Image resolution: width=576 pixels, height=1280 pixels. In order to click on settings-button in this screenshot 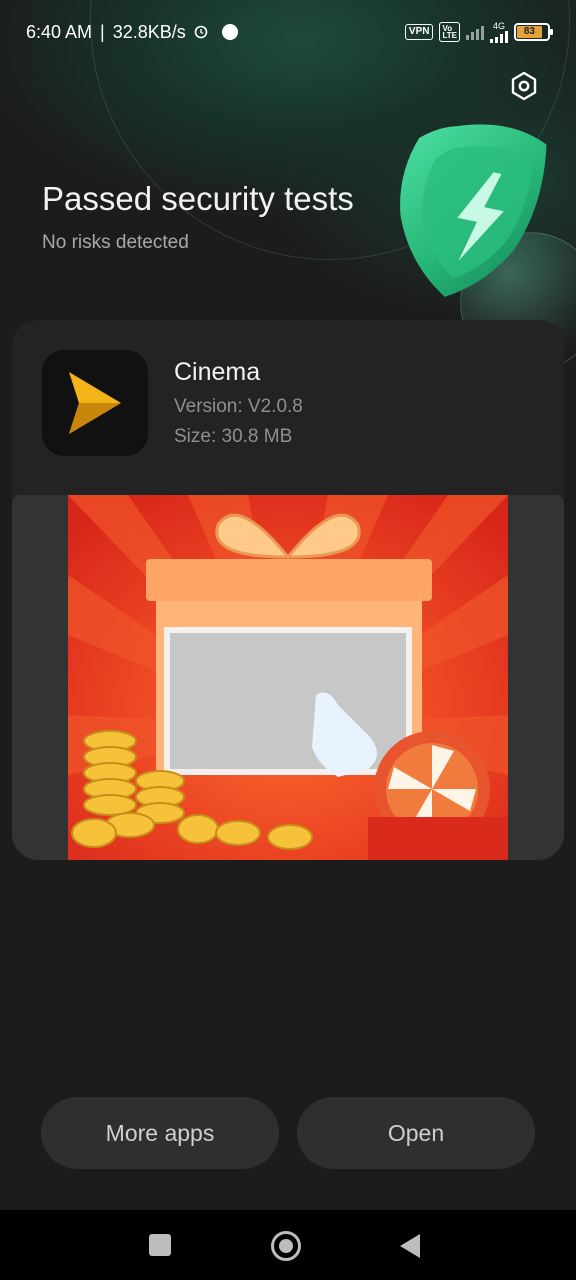, I will do `click(524, 86)`.